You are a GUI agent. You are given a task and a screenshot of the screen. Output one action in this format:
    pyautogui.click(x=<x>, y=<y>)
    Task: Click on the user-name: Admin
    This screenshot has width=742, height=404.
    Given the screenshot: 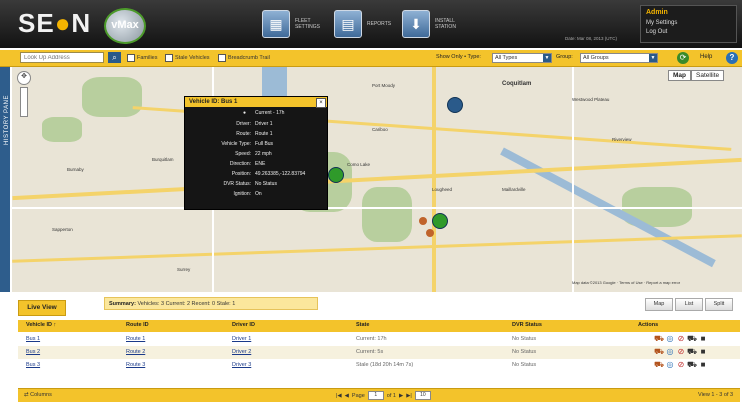 What is the action you would take?
    pyautogui.click(x=657, y=12)
    